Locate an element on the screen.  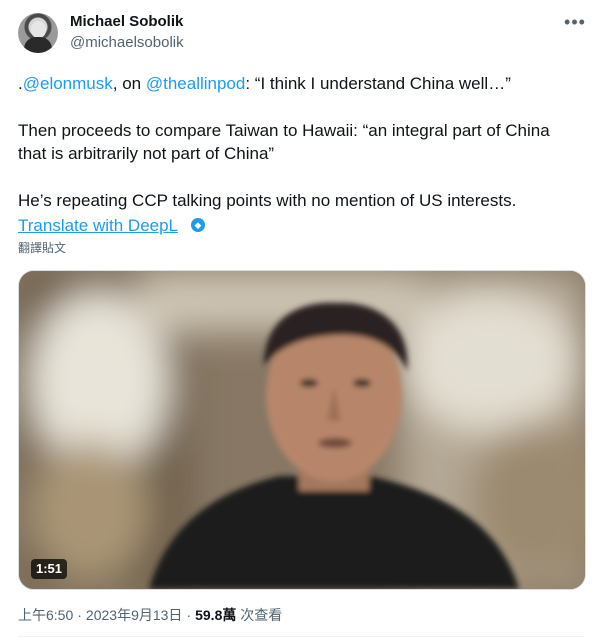
translate-post-link: 翻譯貼文 is located at coordinates (42, 248).